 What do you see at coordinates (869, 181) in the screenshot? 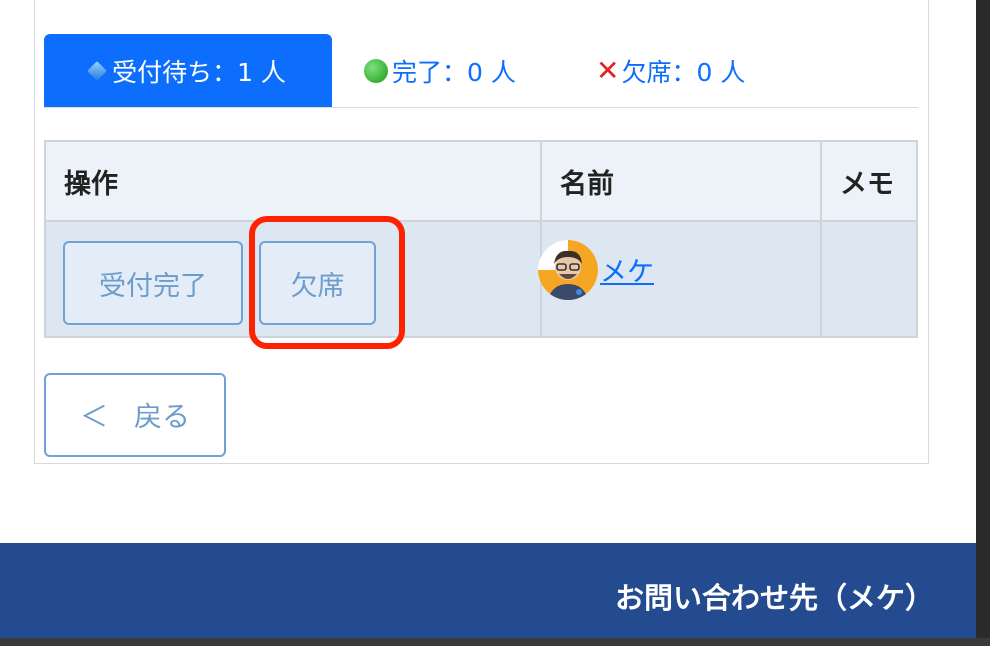
I see `header-memo: メモ` at bounding box center [869, 181].